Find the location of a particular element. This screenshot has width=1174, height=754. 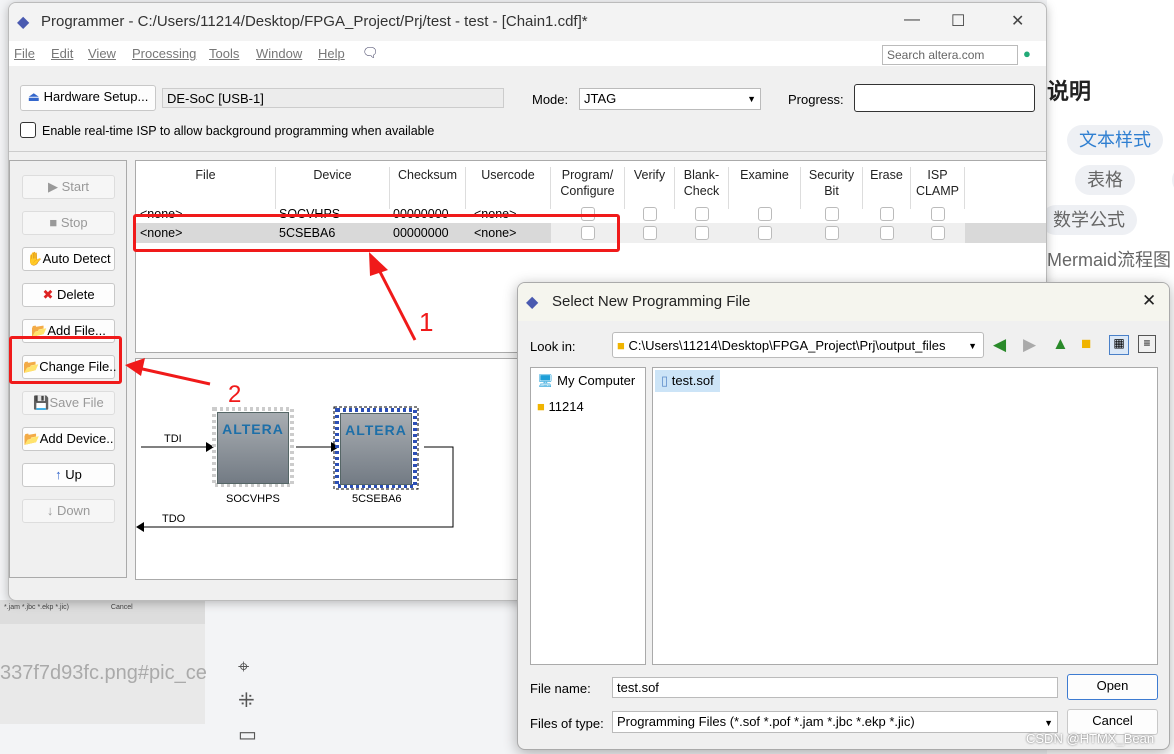

isp-checkbox is located at coordinates (28, 130).